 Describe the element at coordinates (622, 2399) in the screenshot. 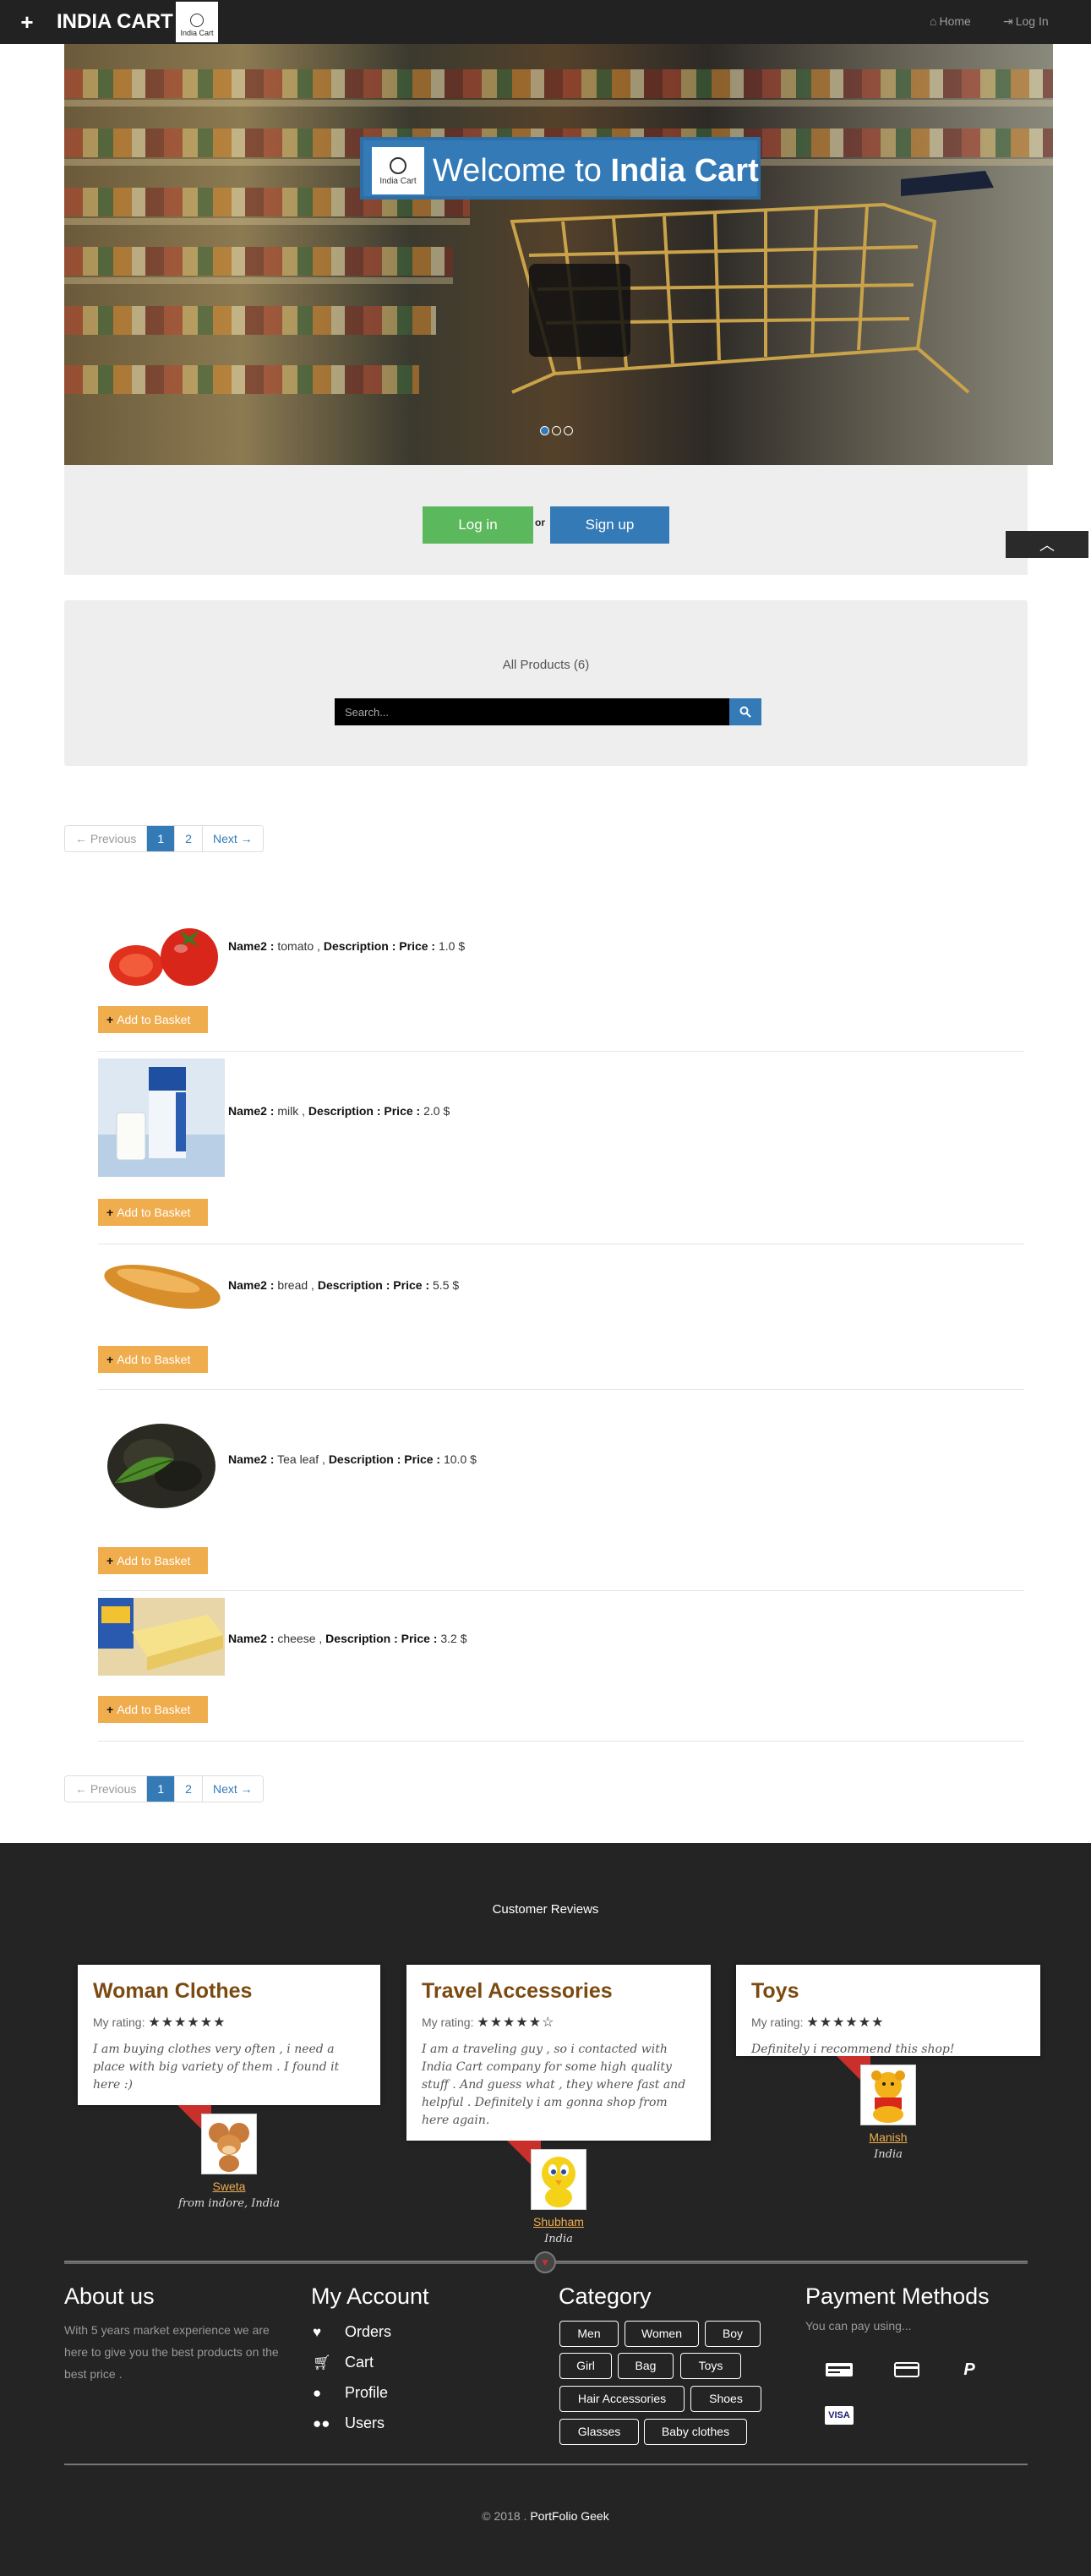

I see `category-tag: Hair Accessories` at that location.